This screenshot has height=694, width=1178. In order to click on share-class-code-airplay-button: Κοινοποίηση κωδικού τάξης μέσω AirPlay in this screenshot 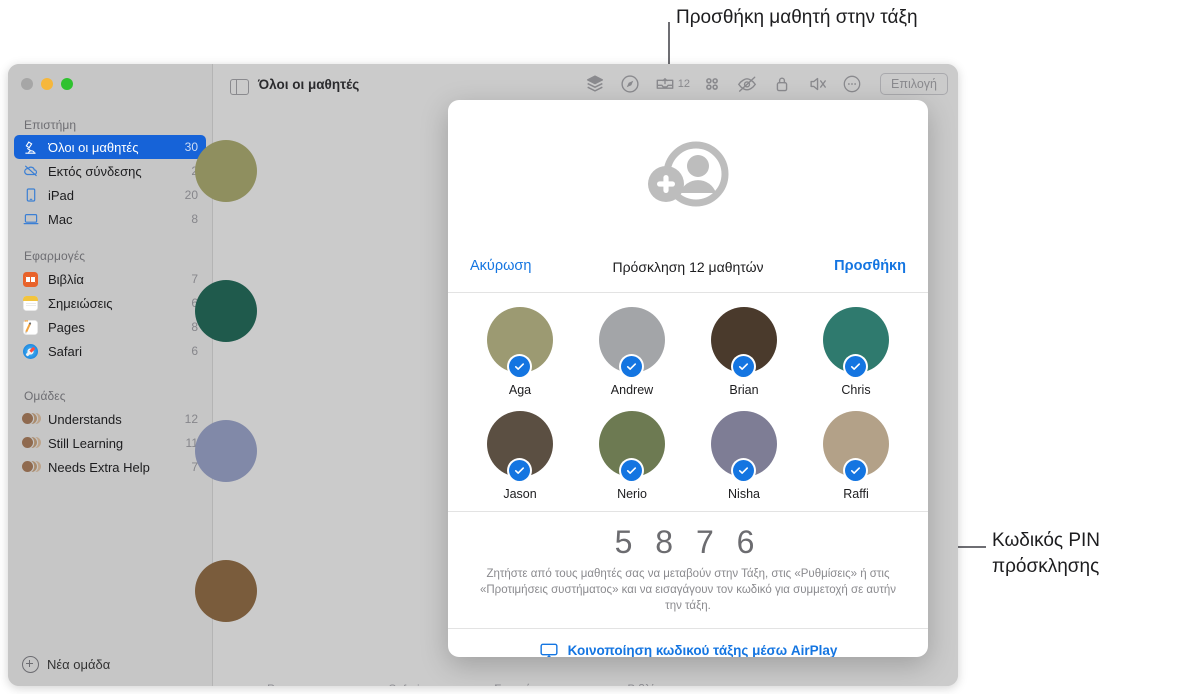, I will do `click(688, 642)`.